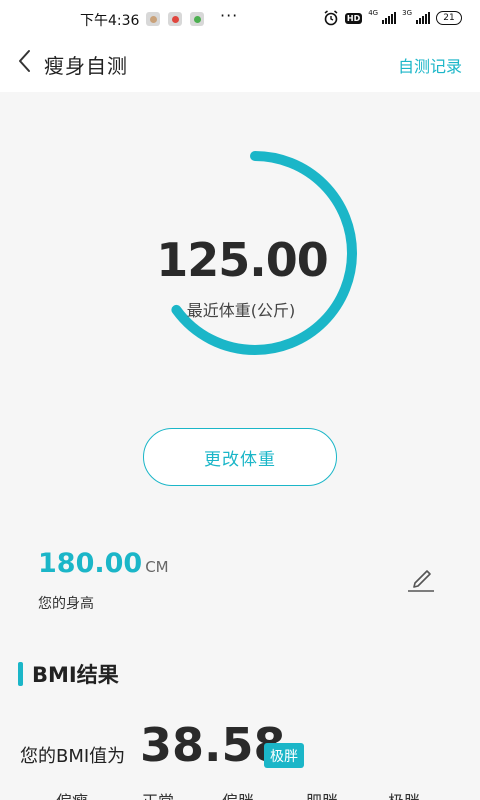 The image size is (480, 800). What do you see at coordinates (157, 567) in the screenshot?
I see `height-unit: CM` at bounding box center [157, 567].